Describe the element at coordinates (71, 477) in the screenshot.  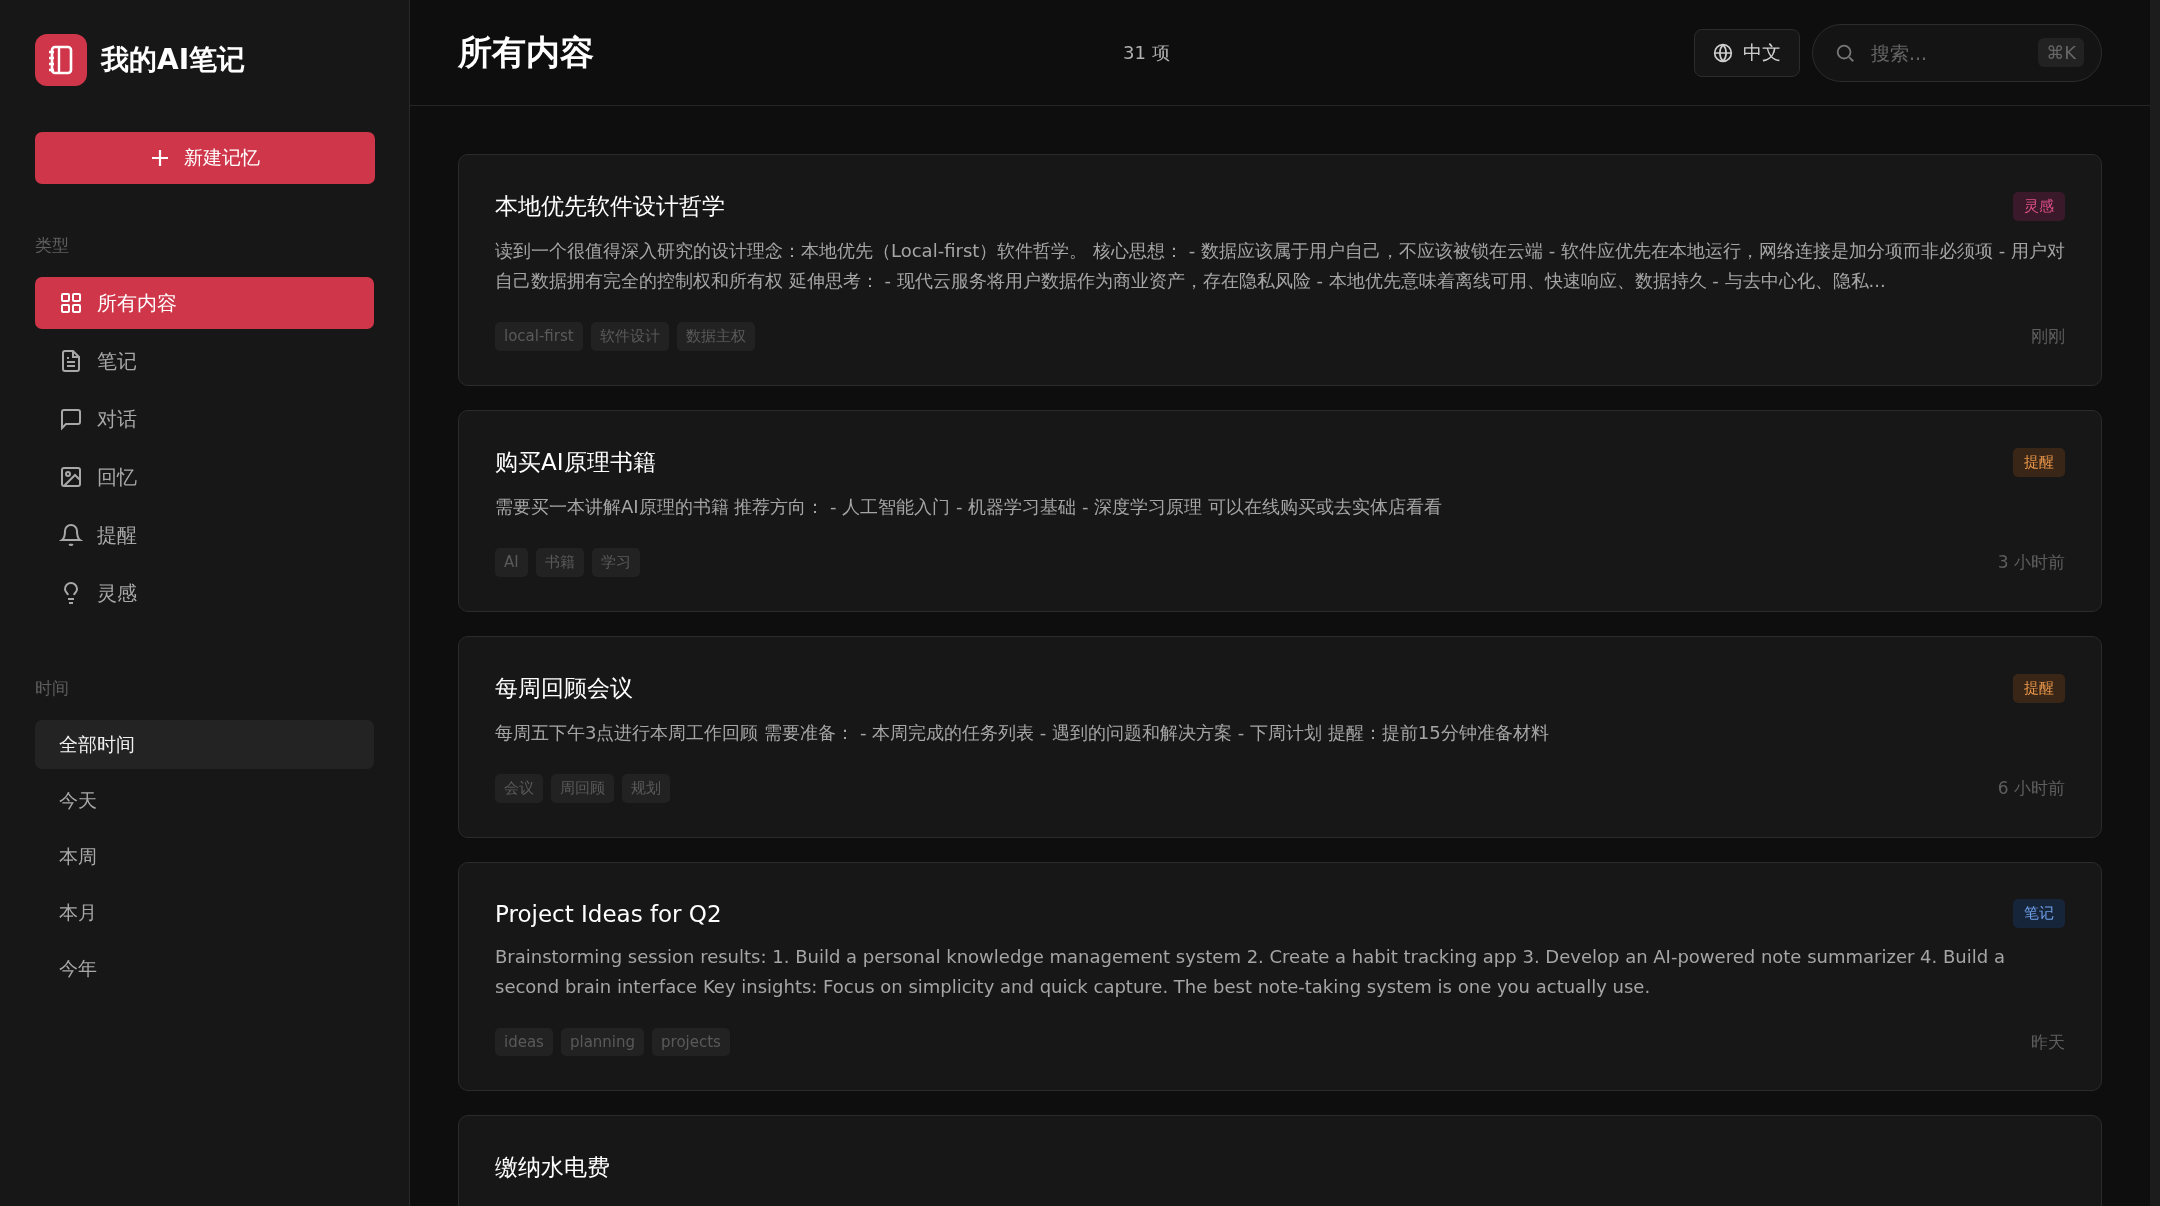
I see `image-icon` at that location.